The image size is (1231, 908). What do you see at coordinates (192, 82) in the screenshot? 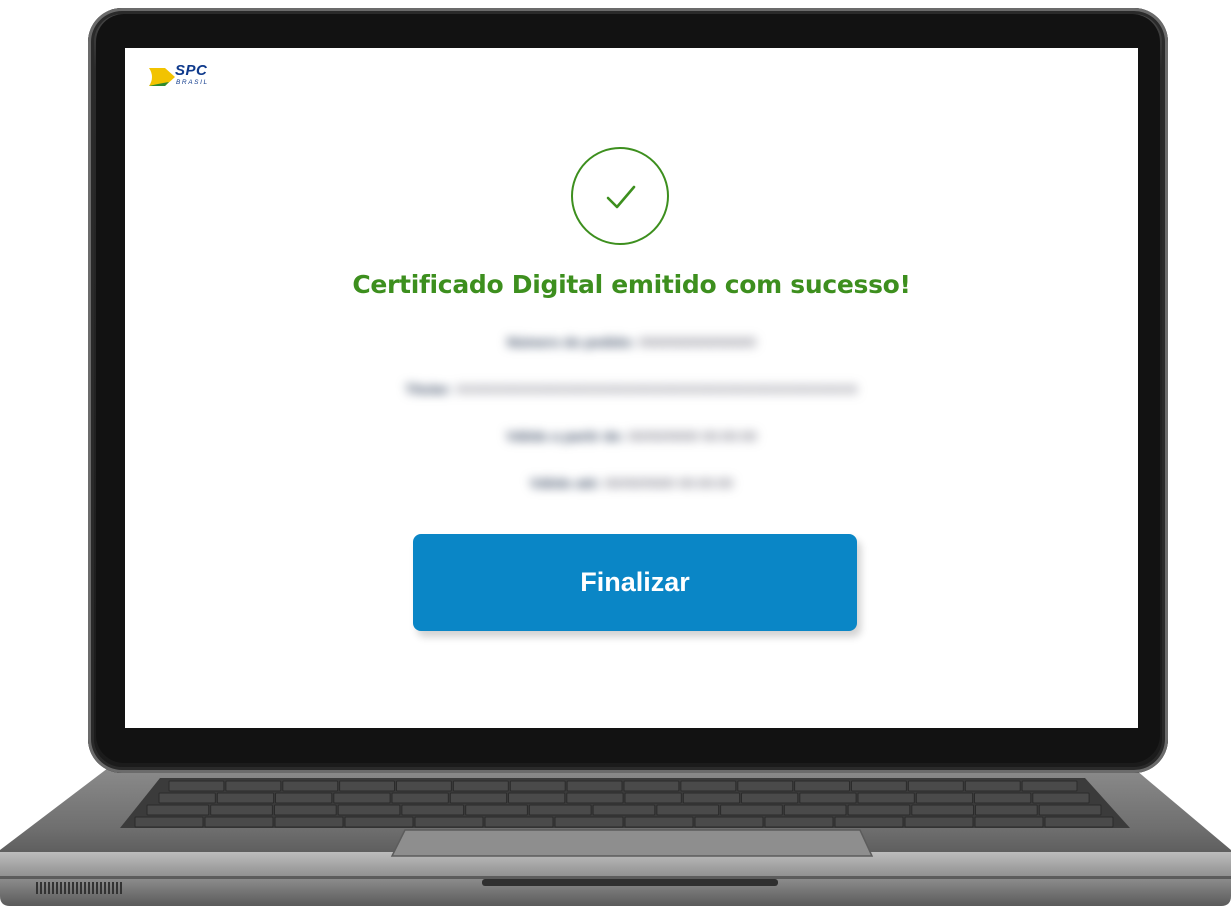
I see `logo-tagline: BRASIL` at bounding box center [192, 82].